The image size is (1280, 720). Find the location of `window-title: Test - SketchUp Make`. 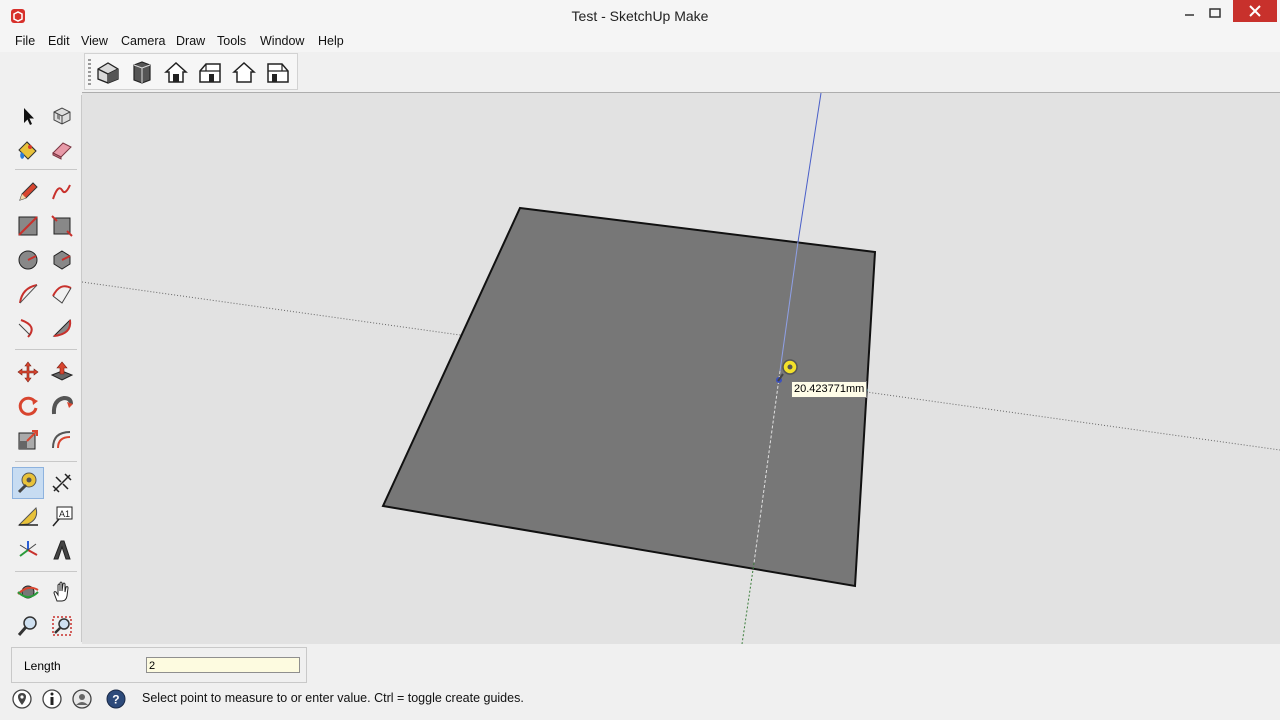

window-title: Test - SketchUp Make is located at coordinates (640, 16).